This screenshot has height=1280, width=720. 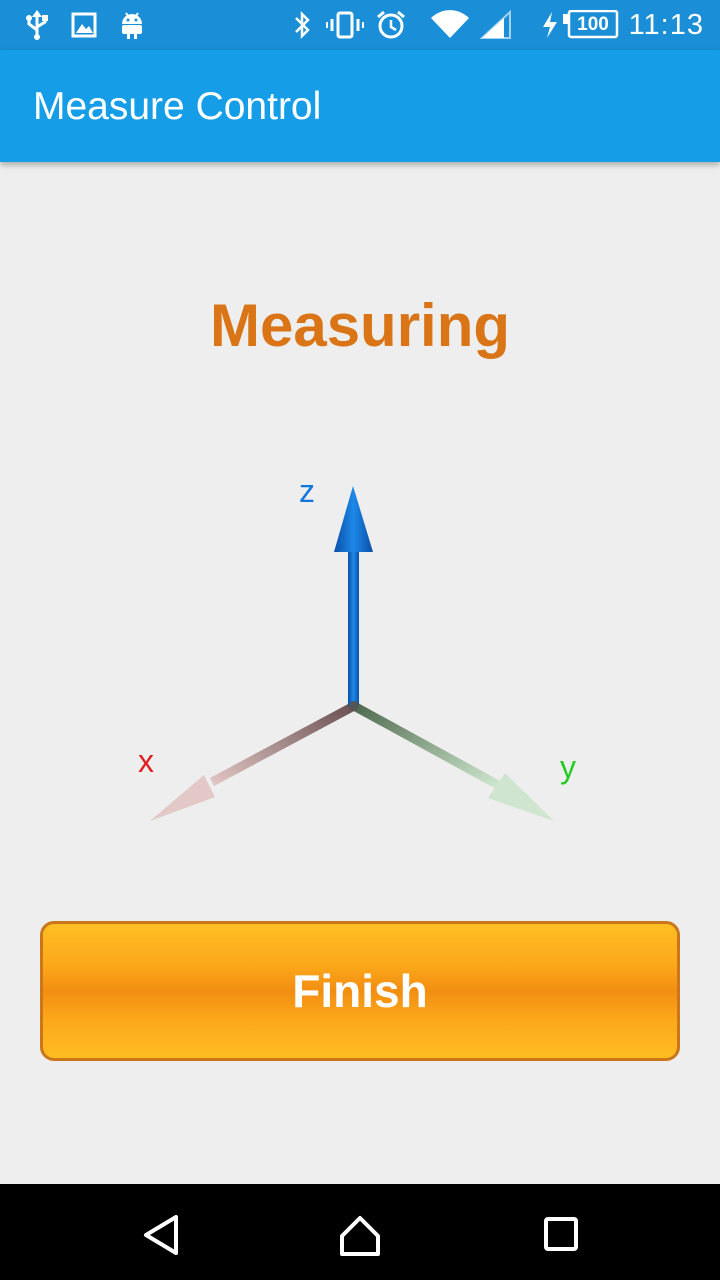 What do you see at coordinates (360, 106) in the screenshot?
I see `app-bar: Measure Control` at bounding box center [360, 106].